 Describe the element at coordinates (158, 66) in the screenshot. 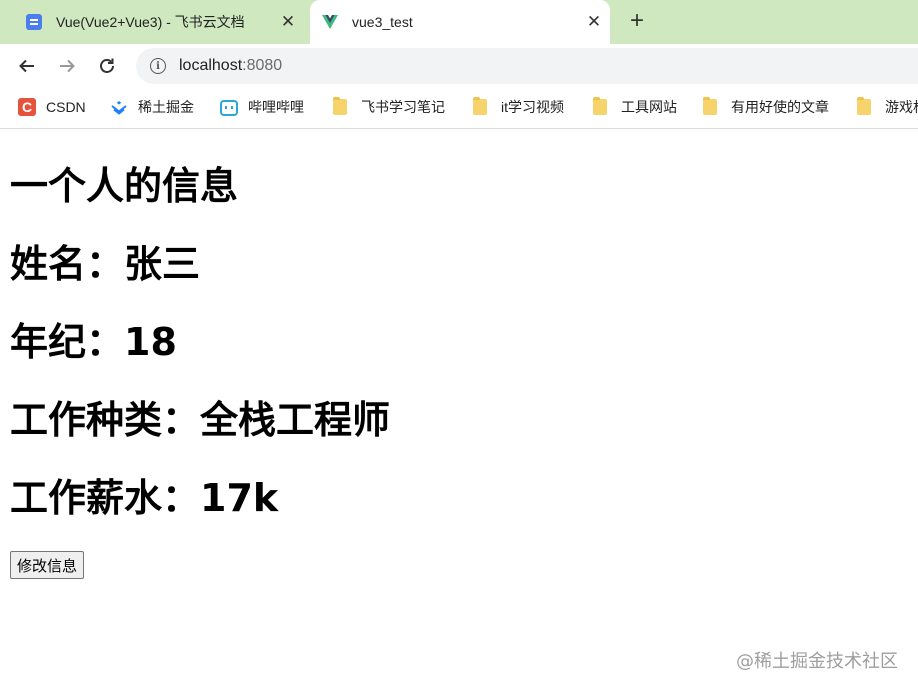

I see `info-icon: i` at that location.